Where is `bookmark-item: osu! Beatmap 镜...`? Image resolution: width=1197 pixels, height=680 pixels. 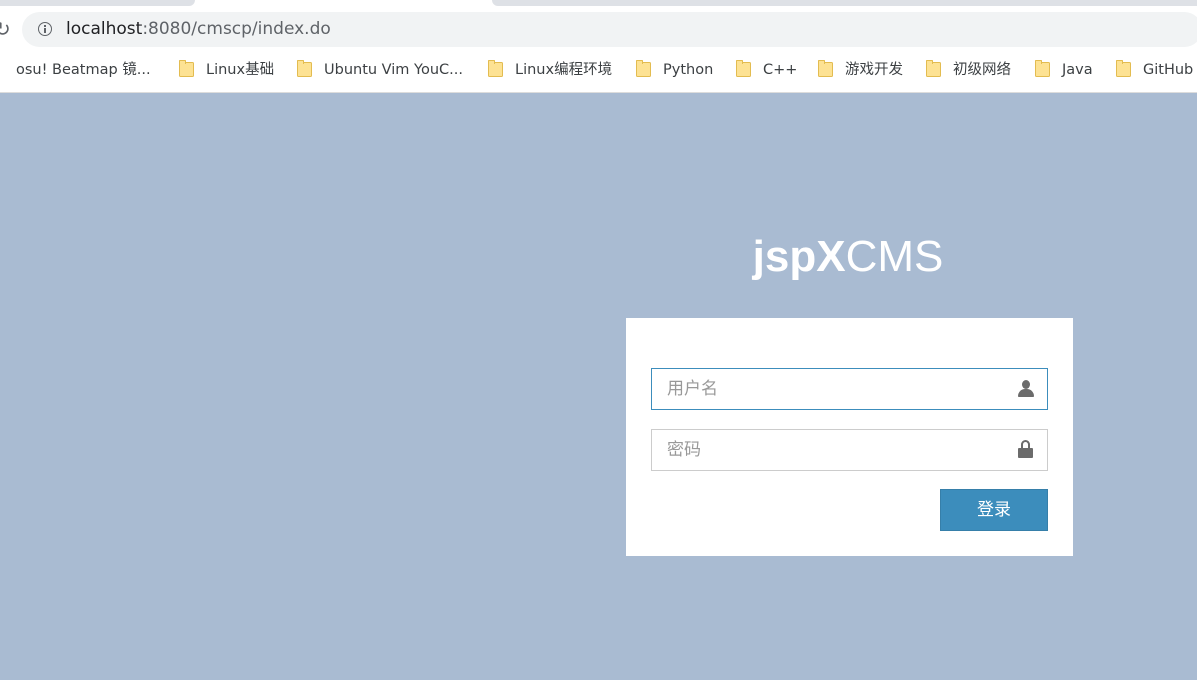
bookmark-item: osu! Beatmap 镜... is located at coordinates (83, 70).